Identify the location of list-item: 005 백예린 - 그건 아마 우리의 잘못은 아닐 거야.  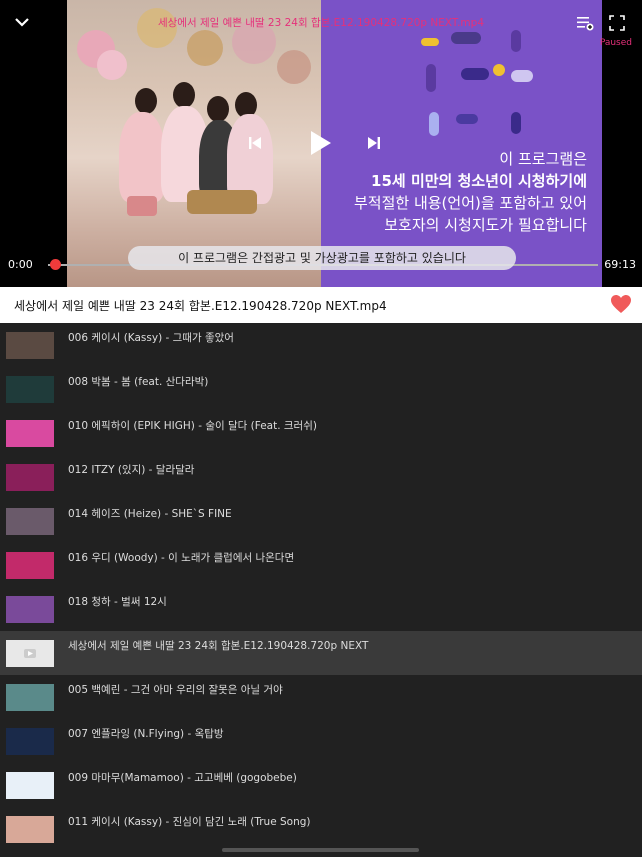
(321, 697).